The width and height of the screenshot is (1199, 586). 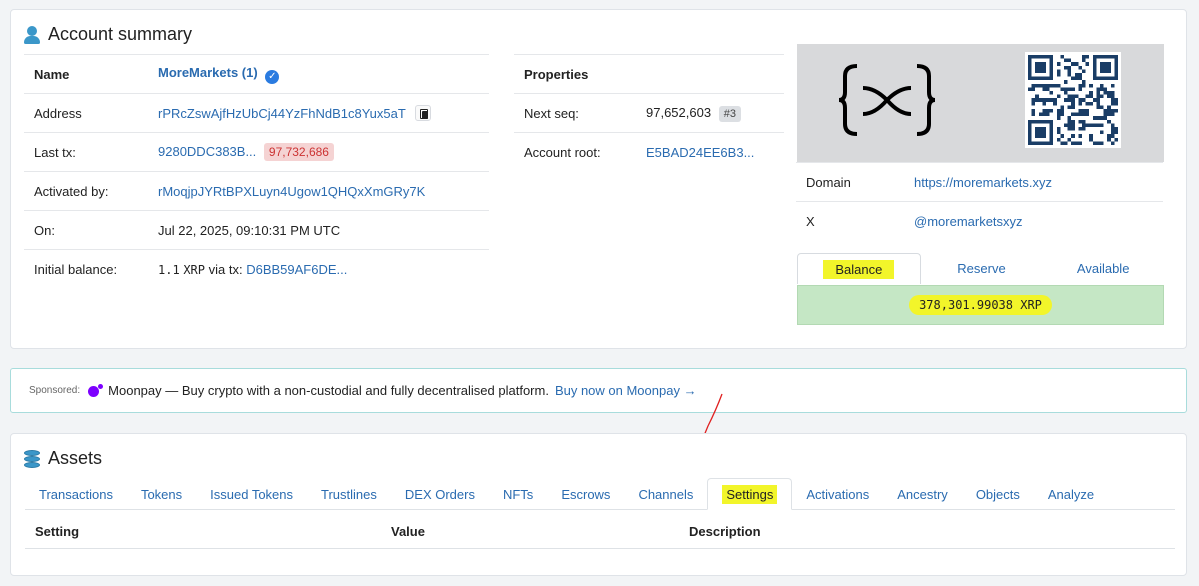 I want to click on tab-ancestry: Ancestry, so click(x=922, y=494).